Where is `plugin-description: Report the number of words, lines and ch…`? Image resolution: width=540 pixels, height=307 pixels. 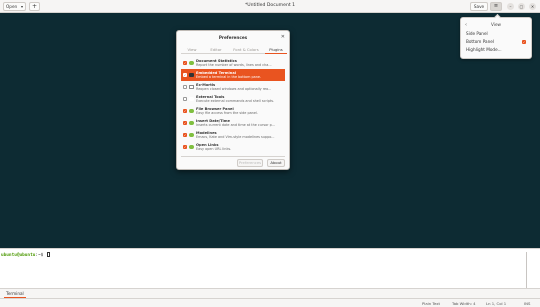 plugin-description: Report the number of words, lines and ch… is located at coordinates (234, 65).